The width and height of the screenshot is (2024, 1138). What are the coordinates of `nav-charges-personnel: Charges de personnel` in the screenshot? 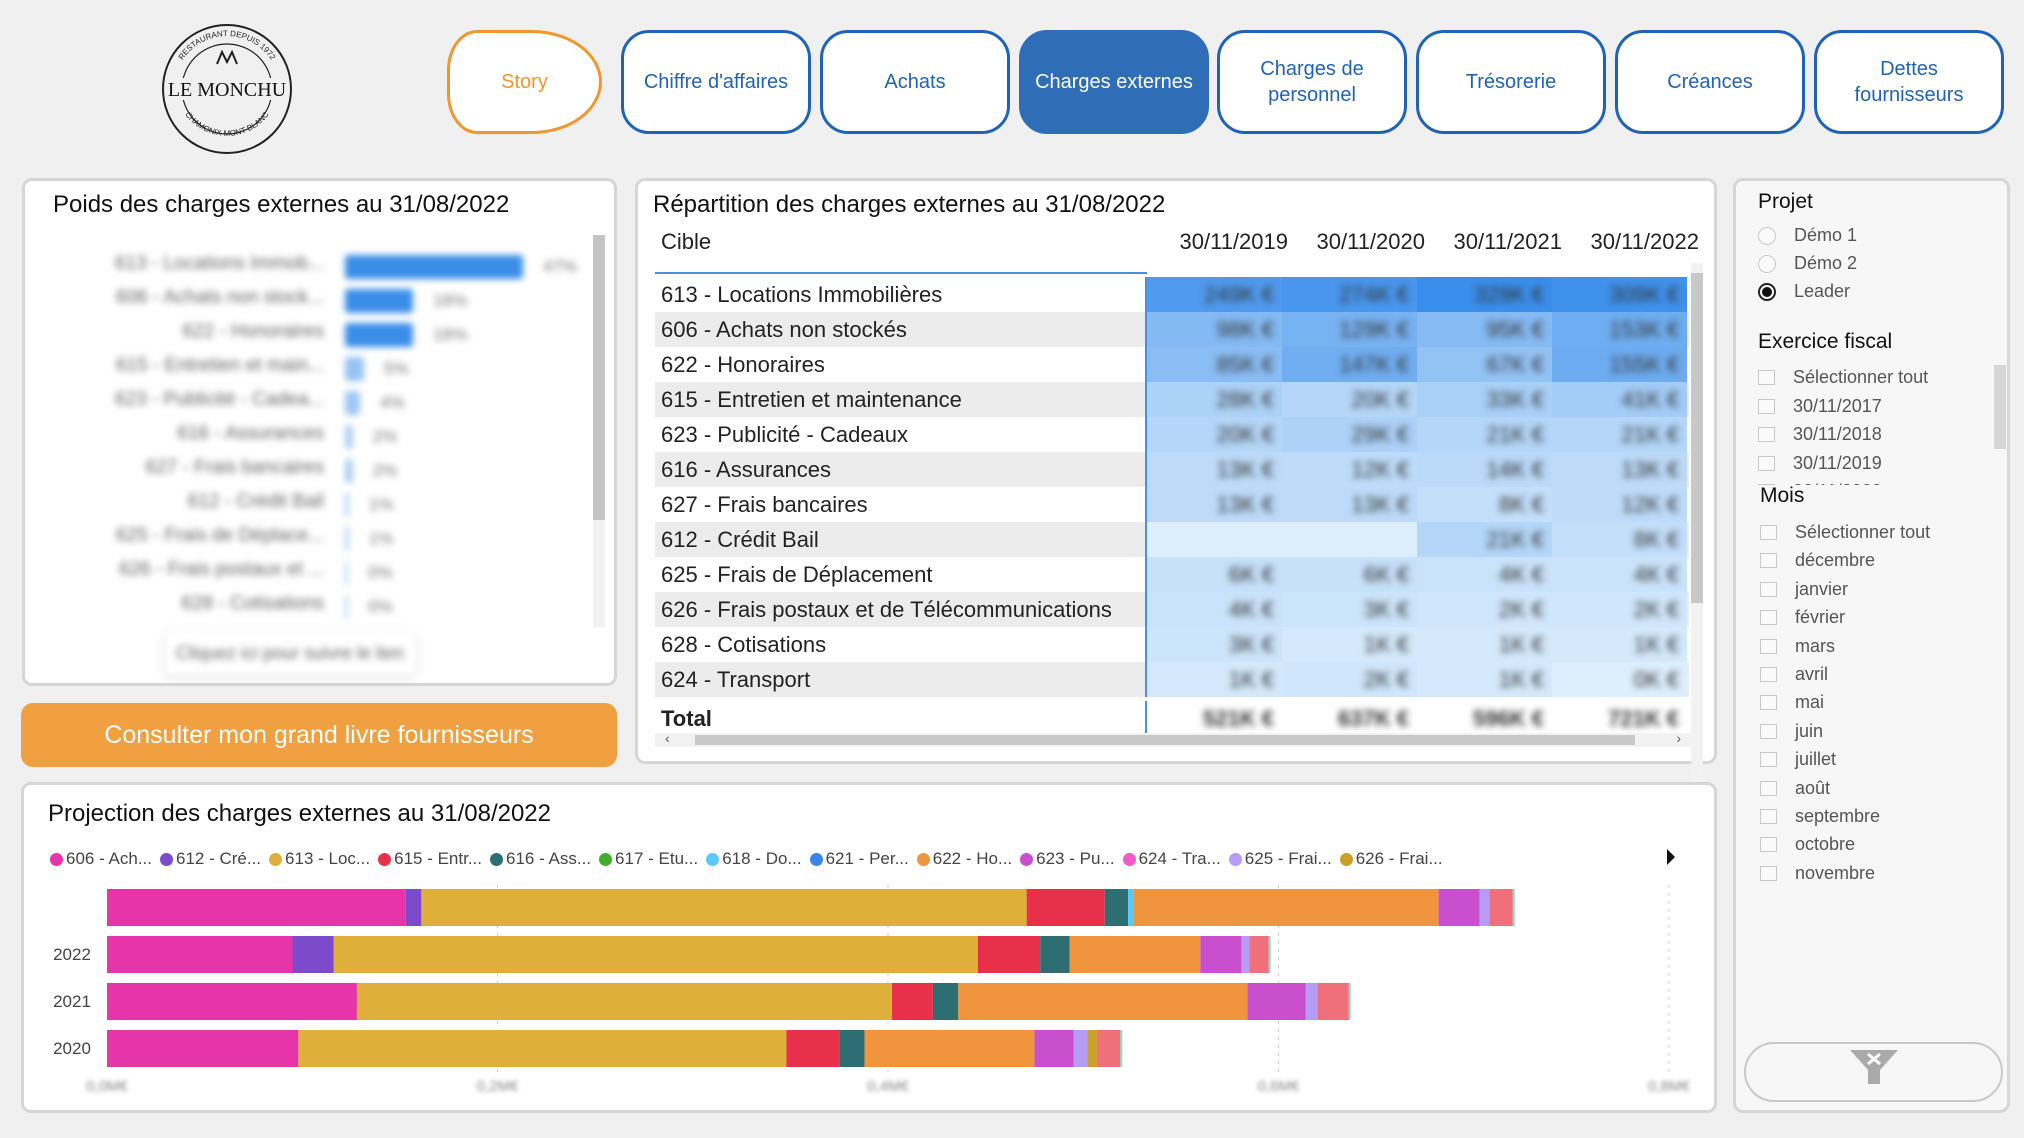 It's located at (1312, 82).